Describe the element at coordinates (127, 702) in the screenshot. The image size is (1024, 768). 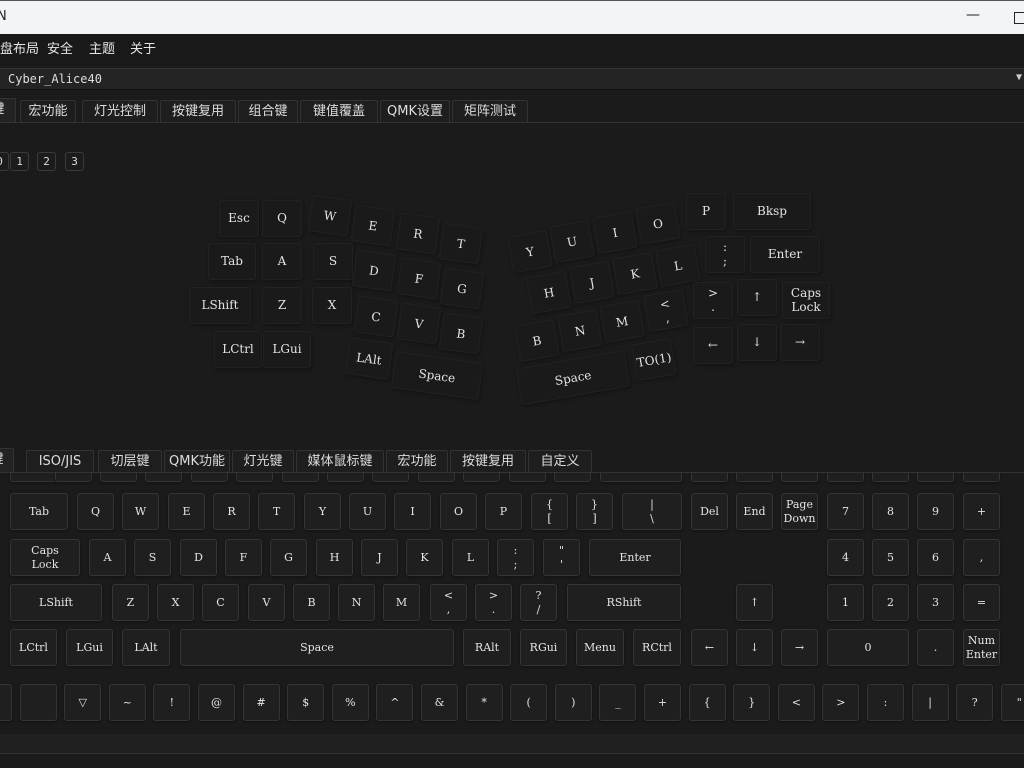
I see `keycode-key: ~` at that location.